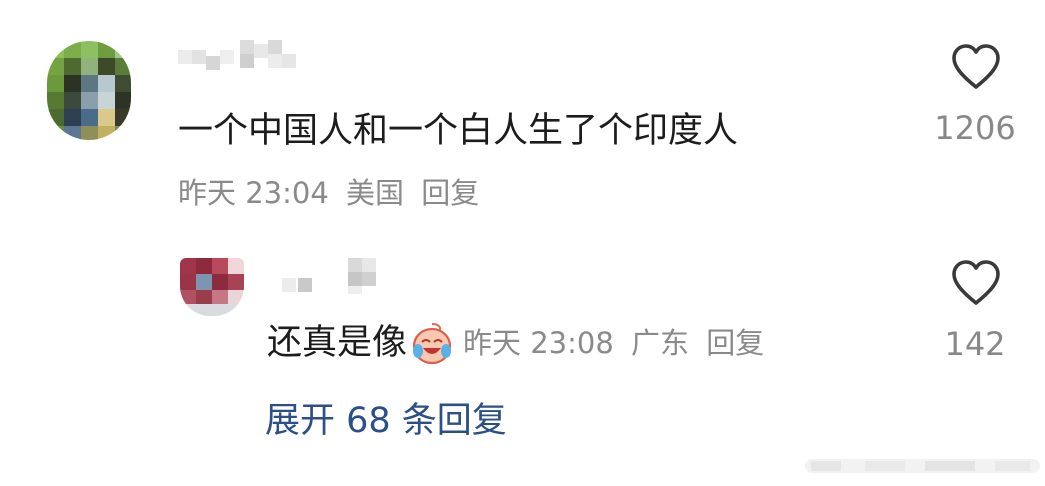 This screenshot has width=1045, height=486. I want to click on reply-to-reply-button: 回复, so click(735, 343).